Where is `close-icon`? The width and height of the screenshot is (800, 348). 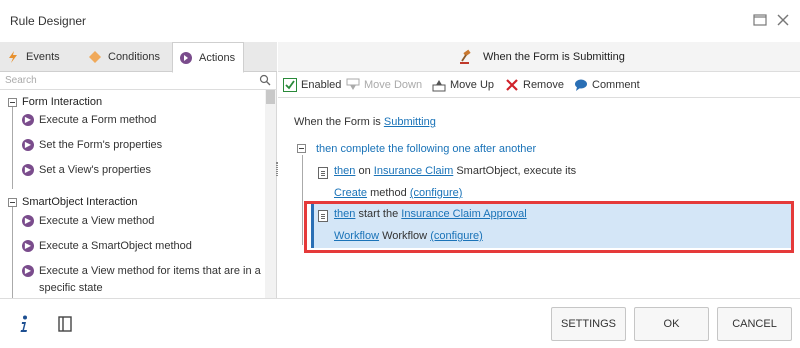 close-icon is located at coordinates (783, 20).